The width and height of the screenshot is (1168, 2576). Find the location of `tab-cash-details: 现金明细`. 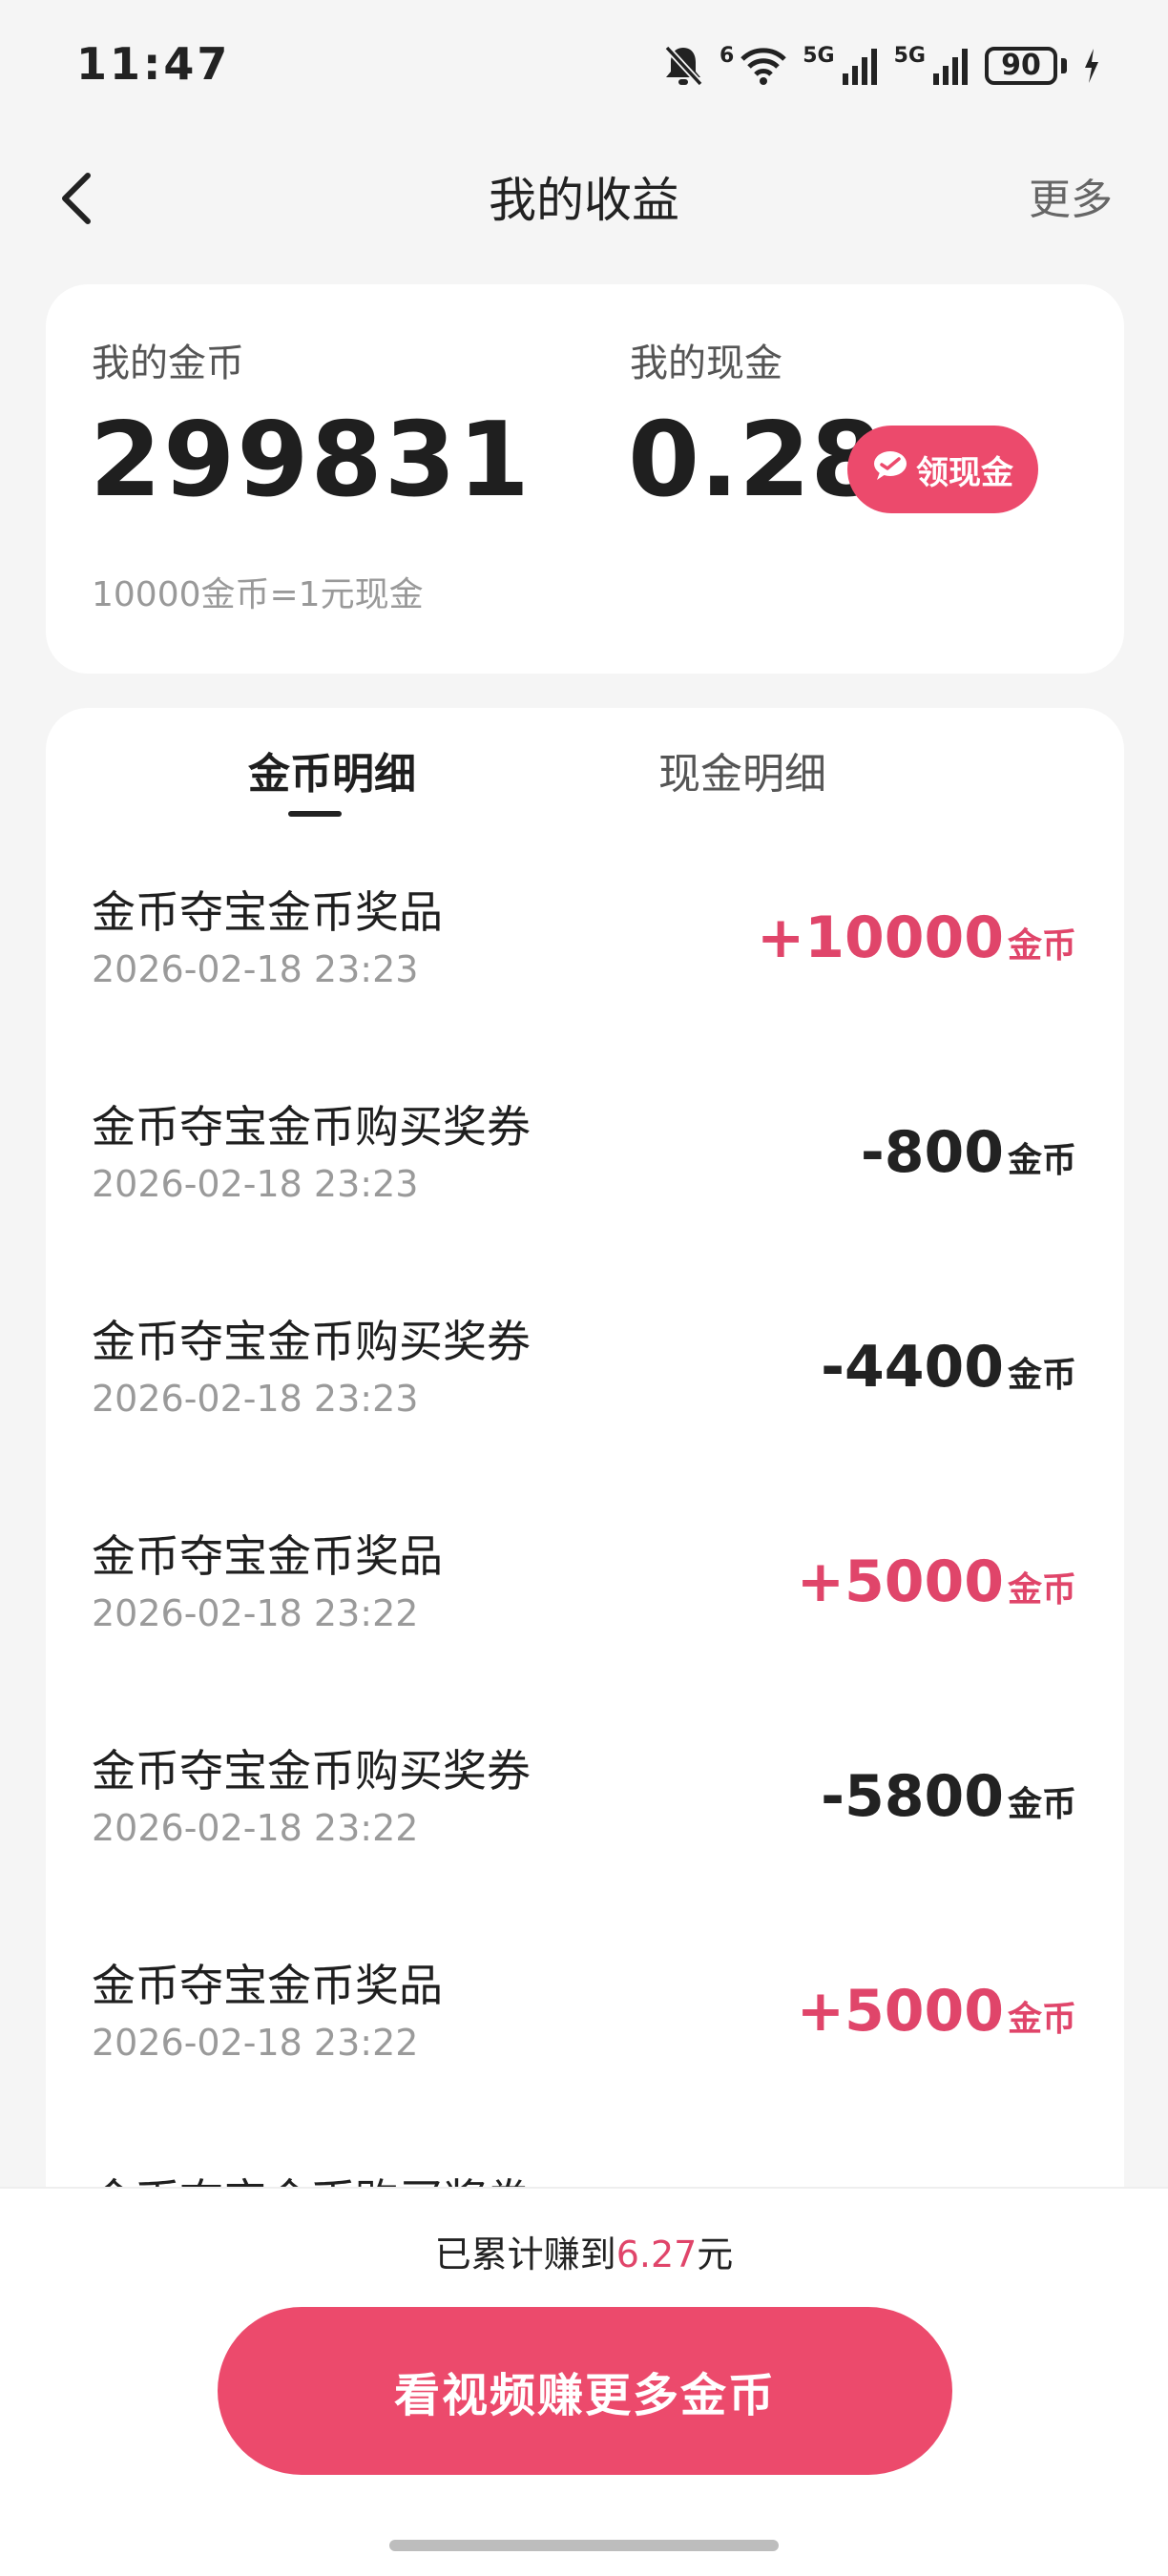

tab-cash-details: 现金明细 is located at coordinates (743, 775).